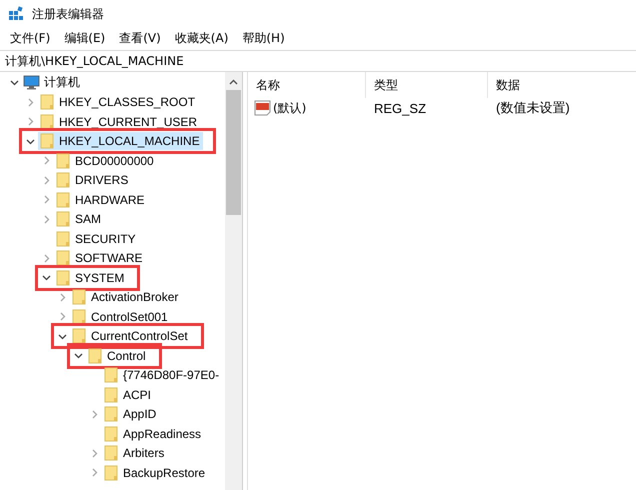 The width and height of the screenshot is (636, 490). What do you see at coordinates (128, 395) in the screenshot?
I see `tree-item: ACPI` at bounding box center [128, 395].